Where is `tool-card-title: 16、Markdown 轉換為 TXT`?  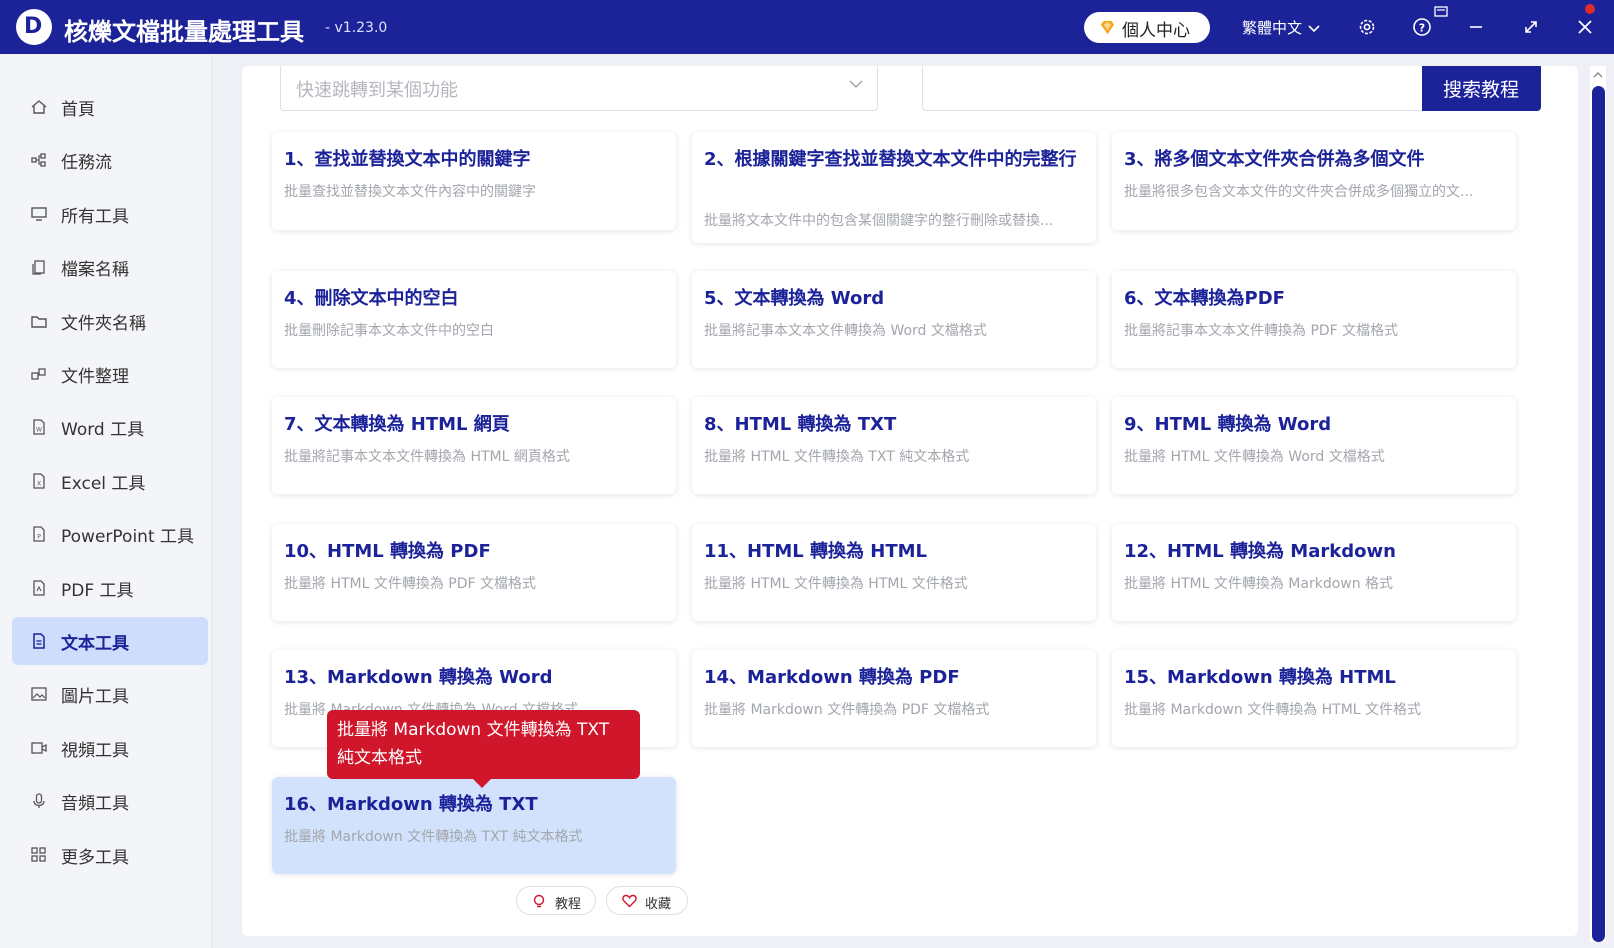
tool-card-title: 16、Markdown 轉換為 TXT is located at coordinates (411, 804).